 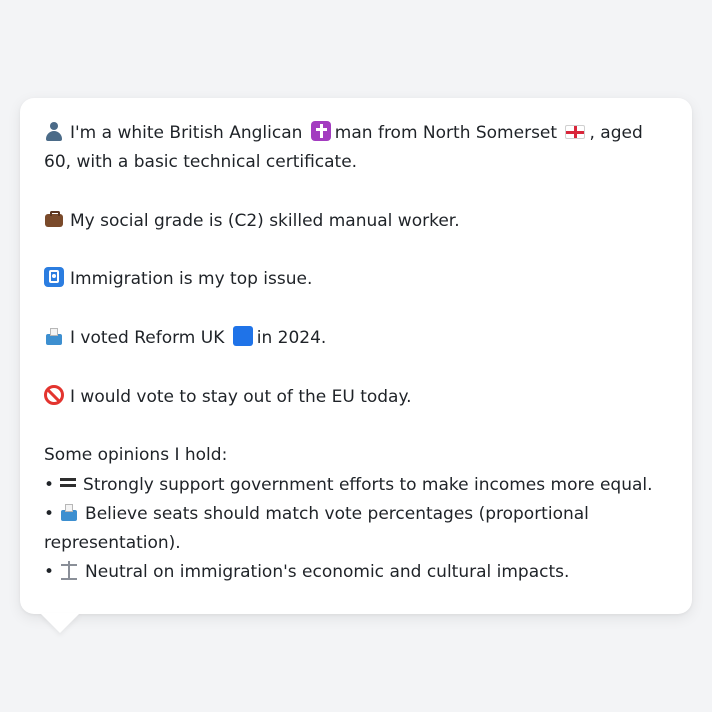 I want to click on vote-2024-text-a: I voted Reform UK, so click(x=147, y=338).